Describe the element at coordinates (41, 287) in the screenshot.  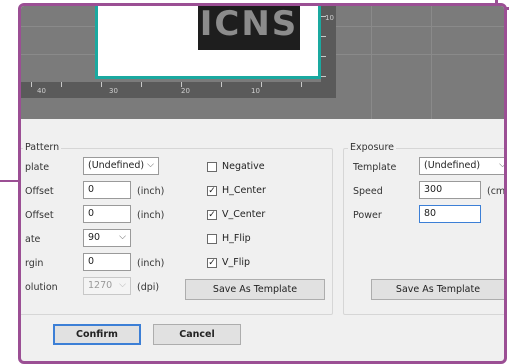
I see `resolution-label: olution` at that location.